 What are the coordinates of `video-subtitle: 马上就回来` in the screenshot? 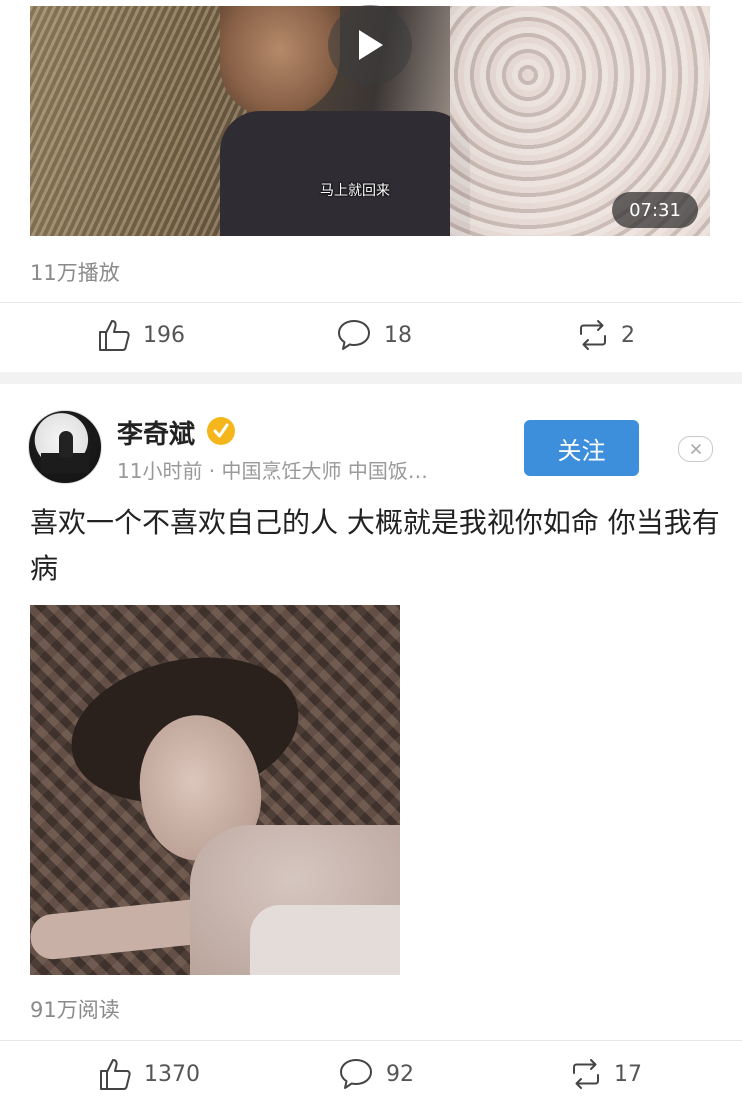 It's located at (355, 191).